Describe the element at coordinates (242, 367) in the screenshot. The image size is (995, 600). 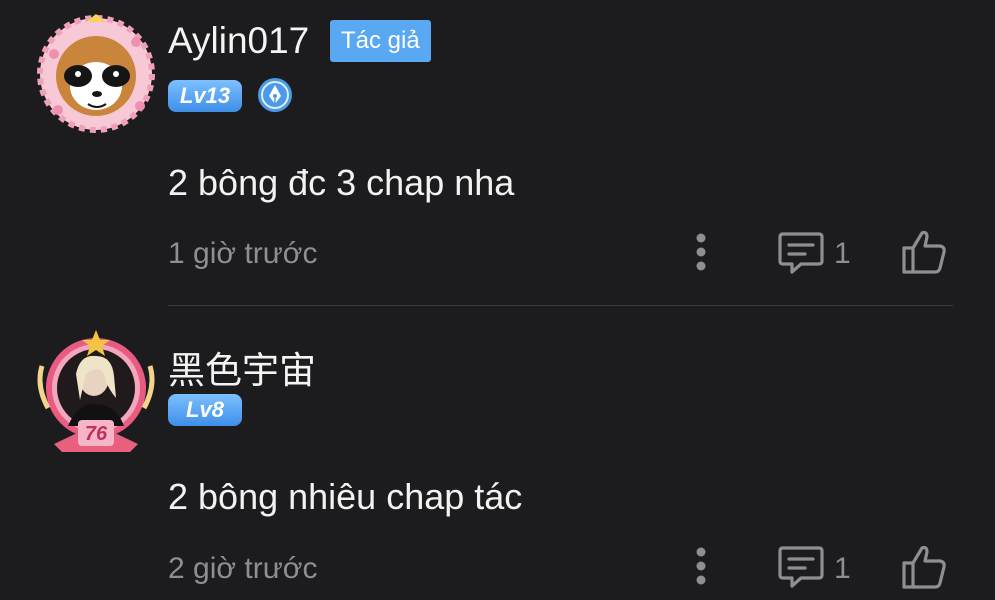
I see `username: 黑色宇宙` at that location.